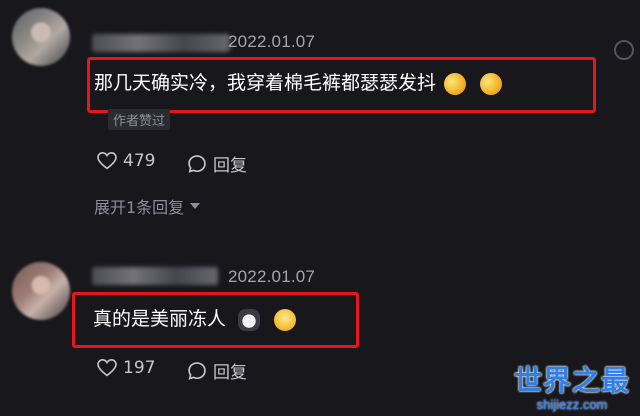 The width and height of the screenshot is (640, 416). I want to click on pleading-emoji-icon, so click(285, 319).